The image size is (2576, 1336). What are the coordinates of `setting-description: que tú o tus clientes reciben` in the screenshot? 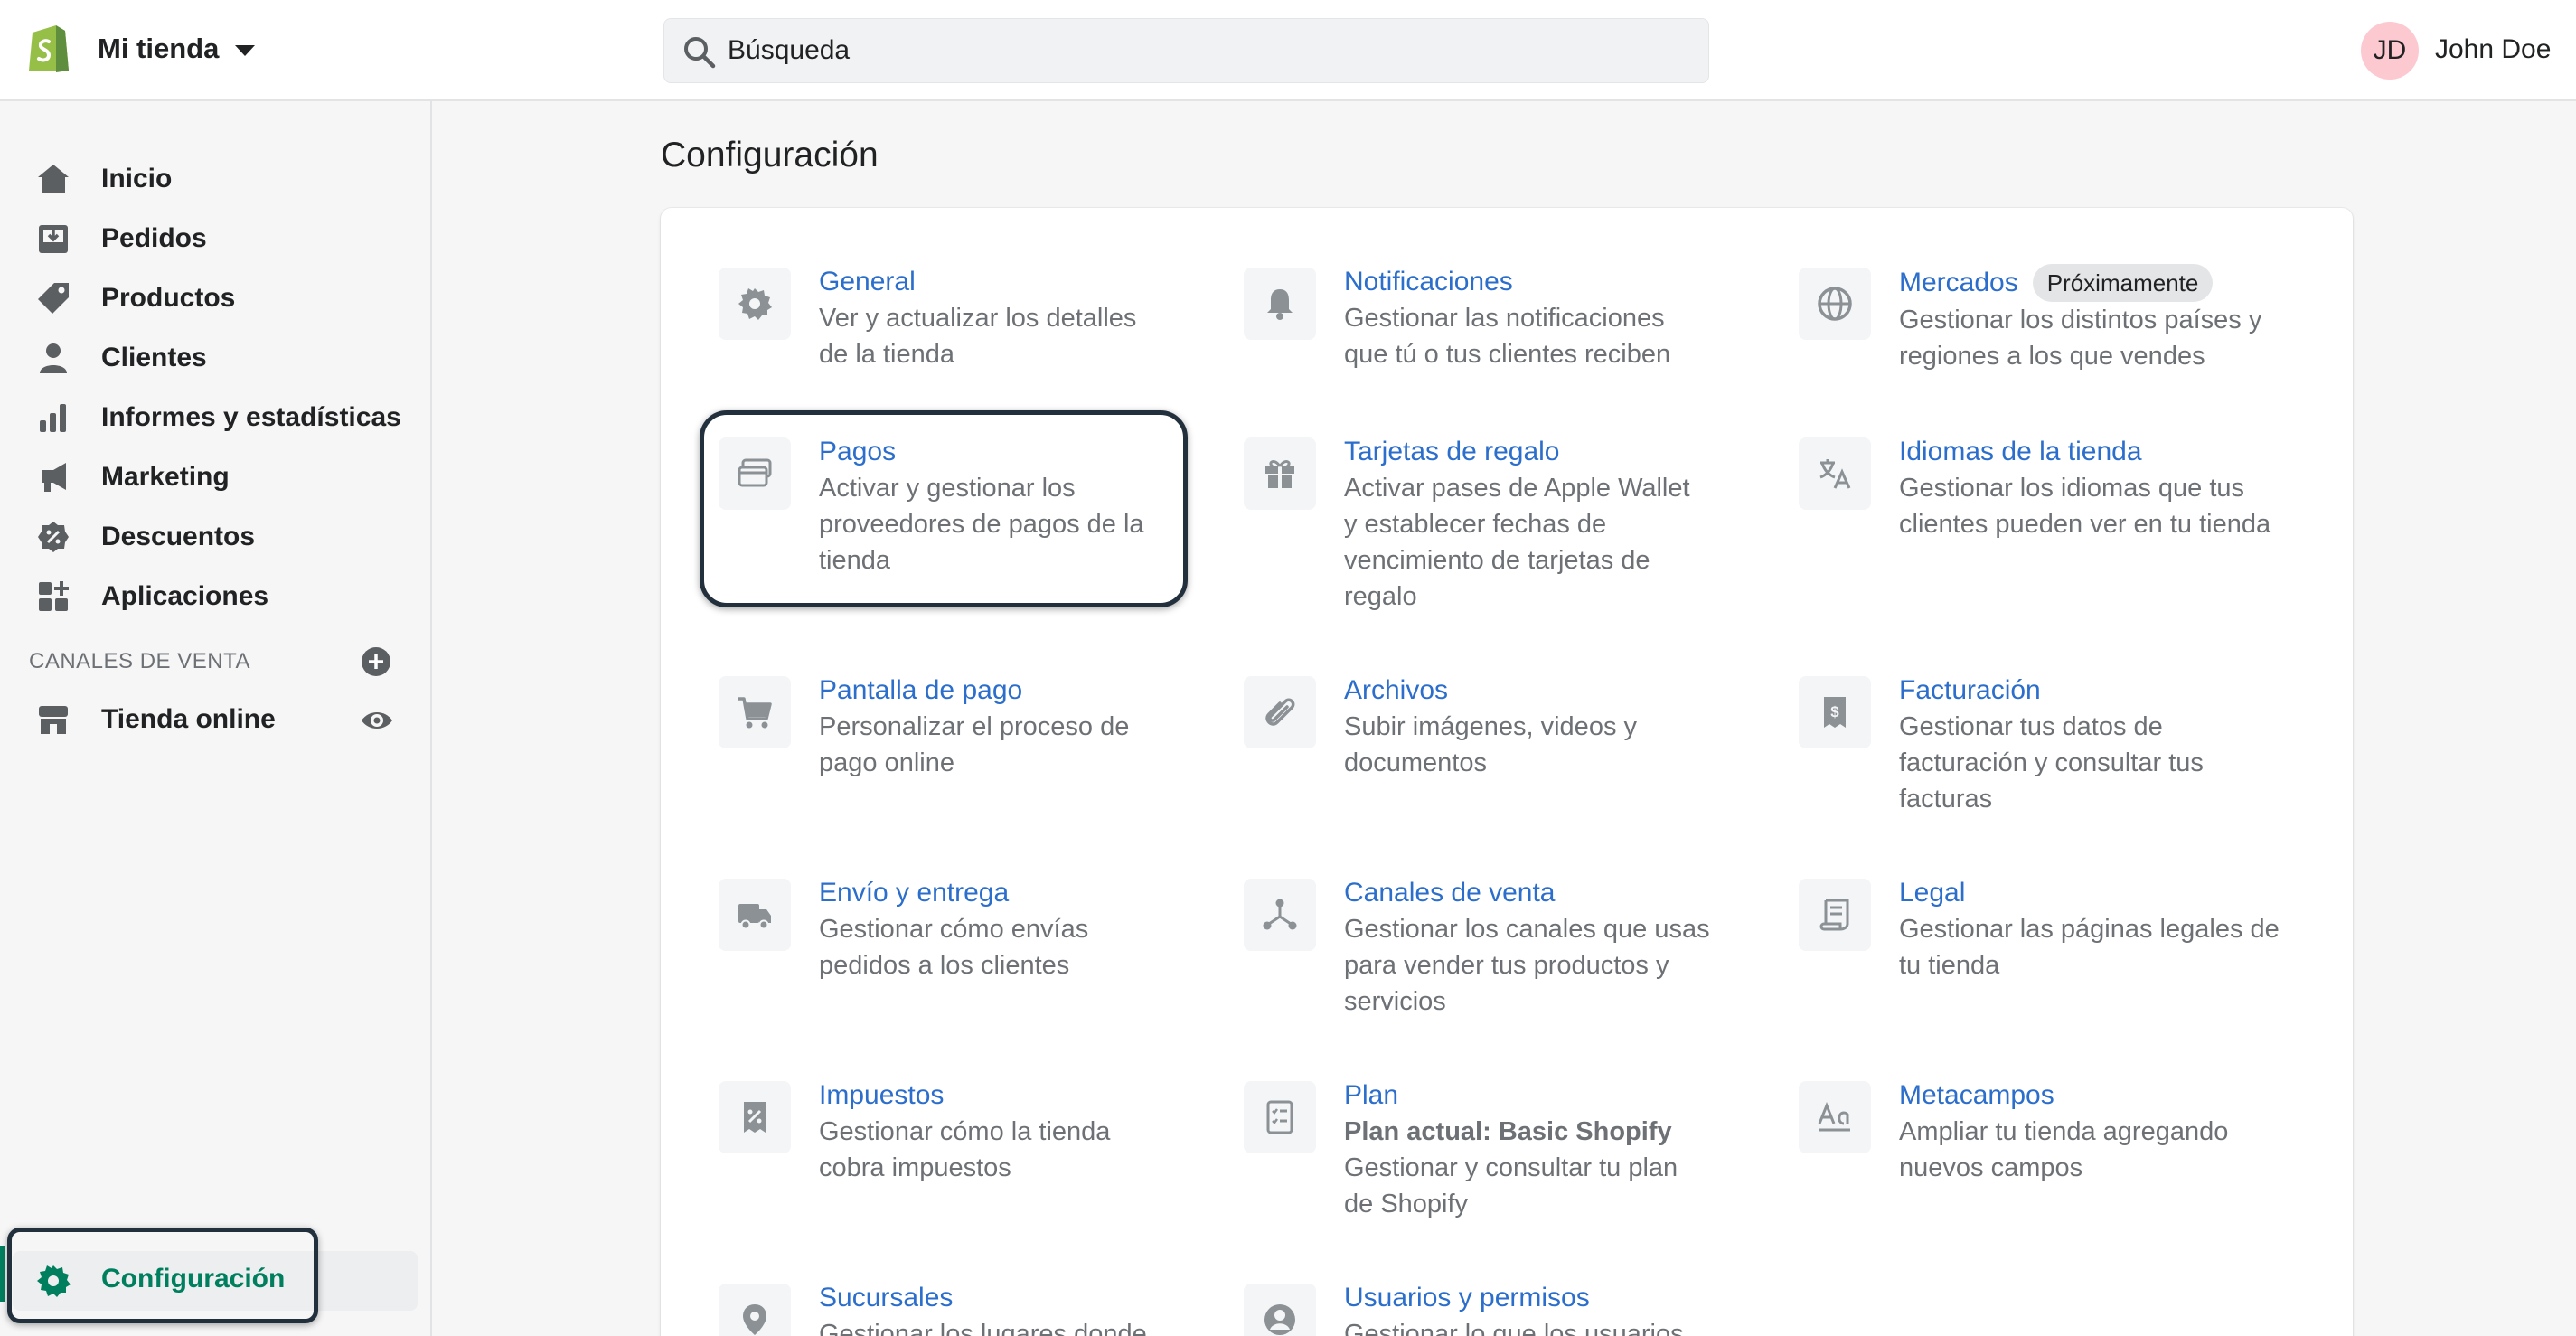 It's located at (1507, 354).